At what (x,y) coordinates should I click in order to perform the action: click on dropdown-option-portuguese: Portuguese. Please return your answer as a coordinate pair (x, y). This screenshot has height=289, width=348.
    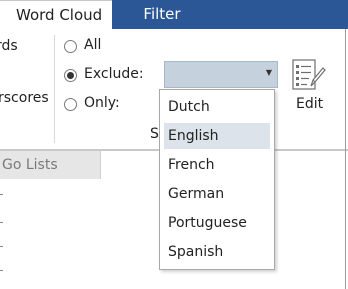
    Looking at the image, I should click on (217, 223).